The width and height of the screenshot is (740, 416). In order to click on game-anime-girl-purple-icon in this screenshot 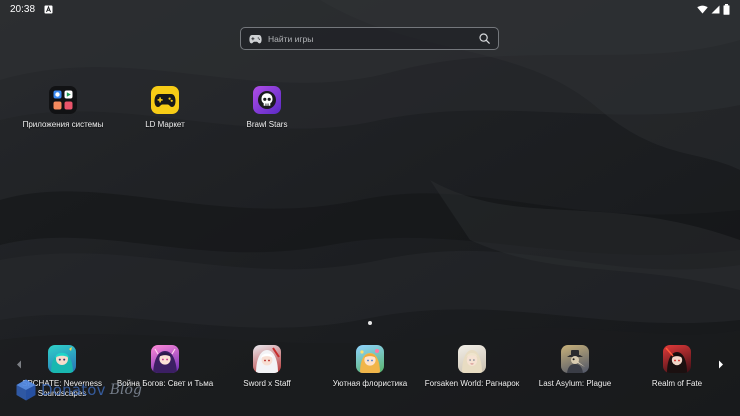, I will do `click(165, 359)`.